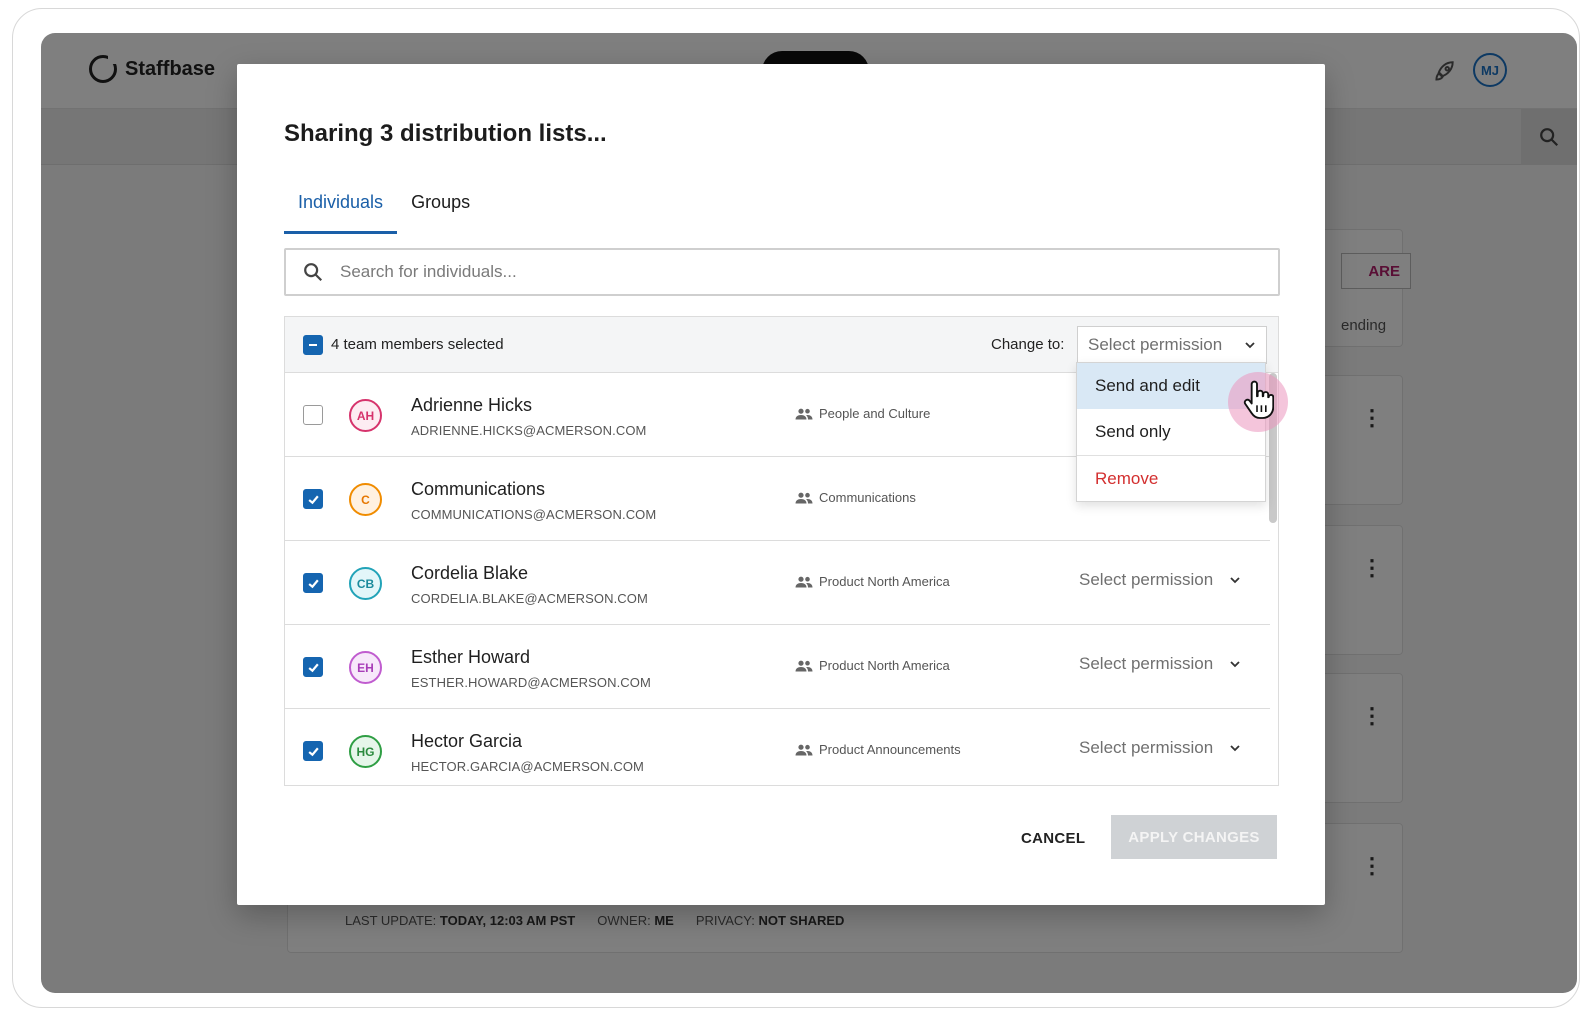  I want to click on avatar: EH, so click(365, 667).